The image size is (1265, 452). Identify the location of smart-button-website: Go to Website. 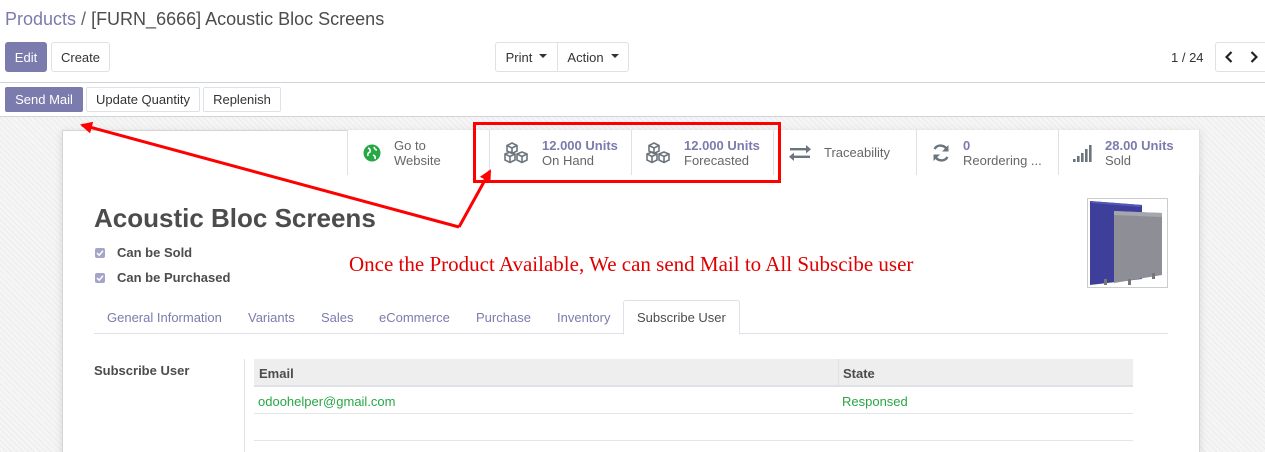
(418, 152).